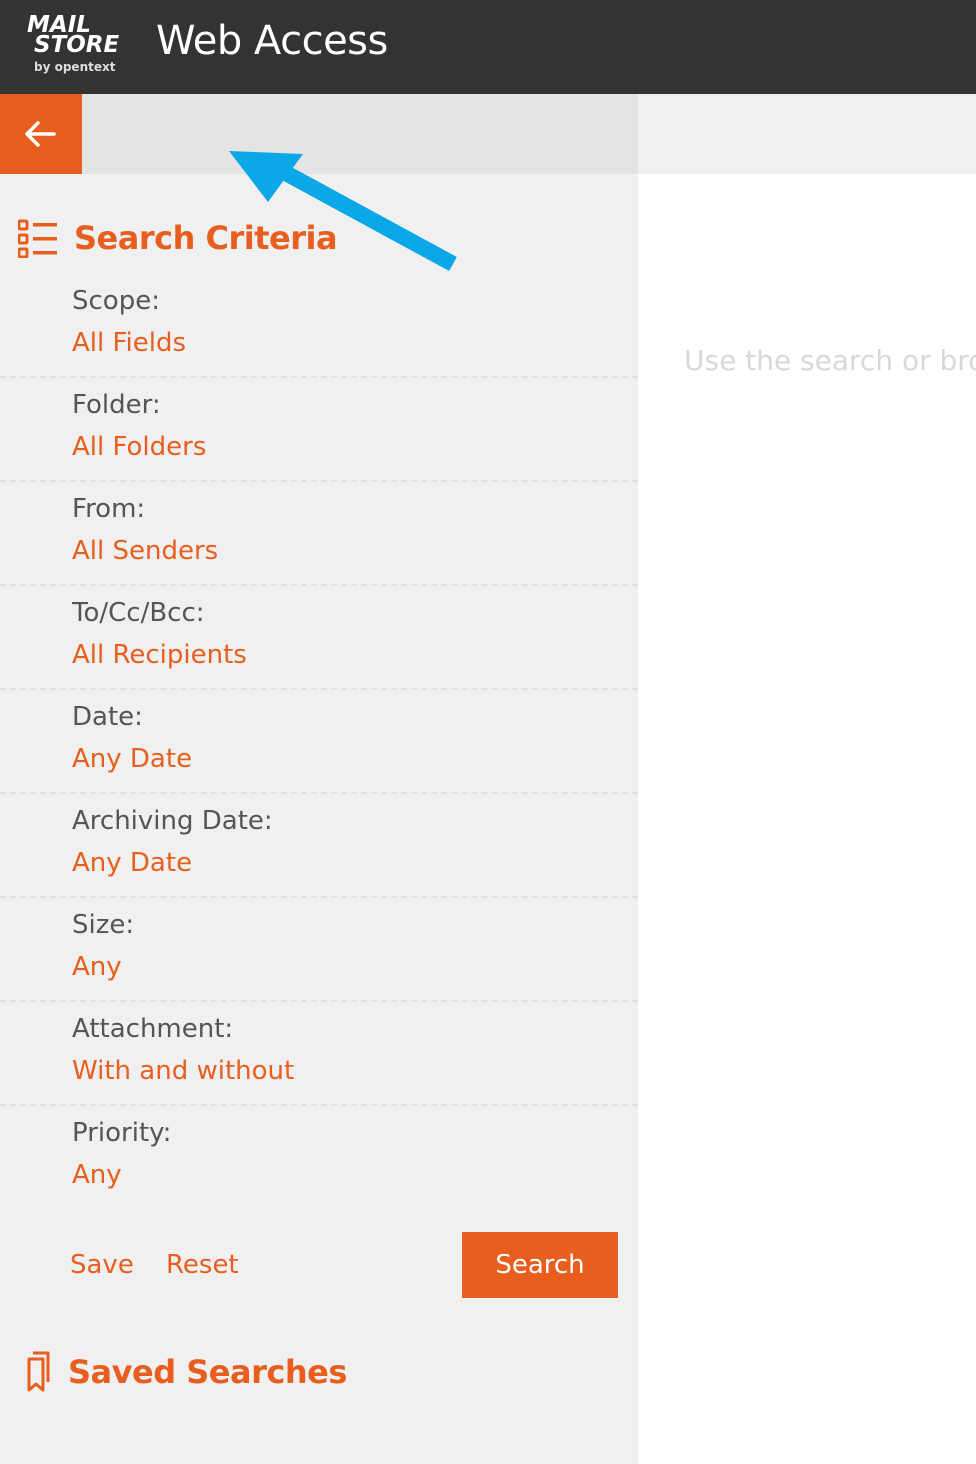  I want to click on mailstore-logo: MAIL STORE by opentext, so click(79, 45).